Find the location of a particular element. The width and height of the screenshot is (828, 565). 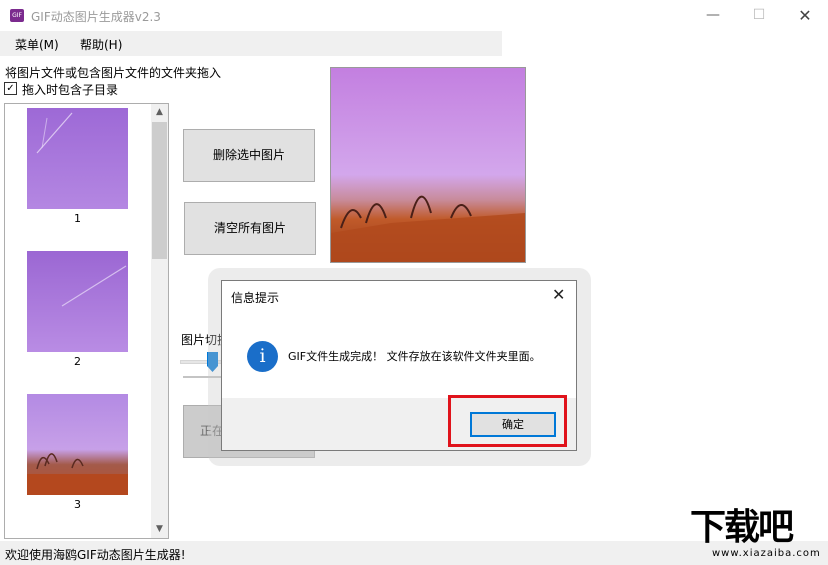

thumbnail-label-2: 2 is located at coordinates (77, 361).